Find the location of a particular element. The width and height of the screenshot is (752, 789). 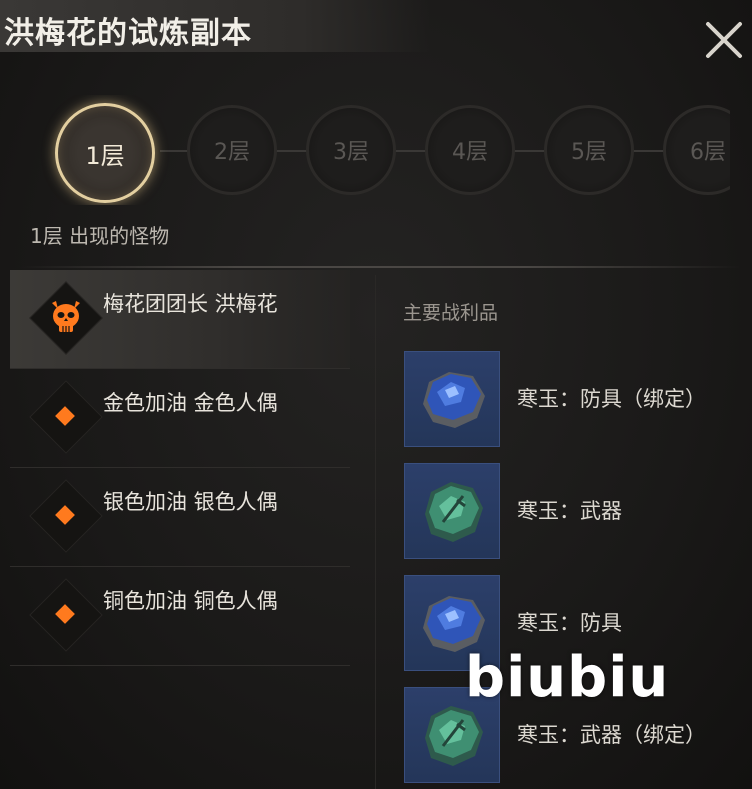

column-divider is located at coordinates (375, 532).